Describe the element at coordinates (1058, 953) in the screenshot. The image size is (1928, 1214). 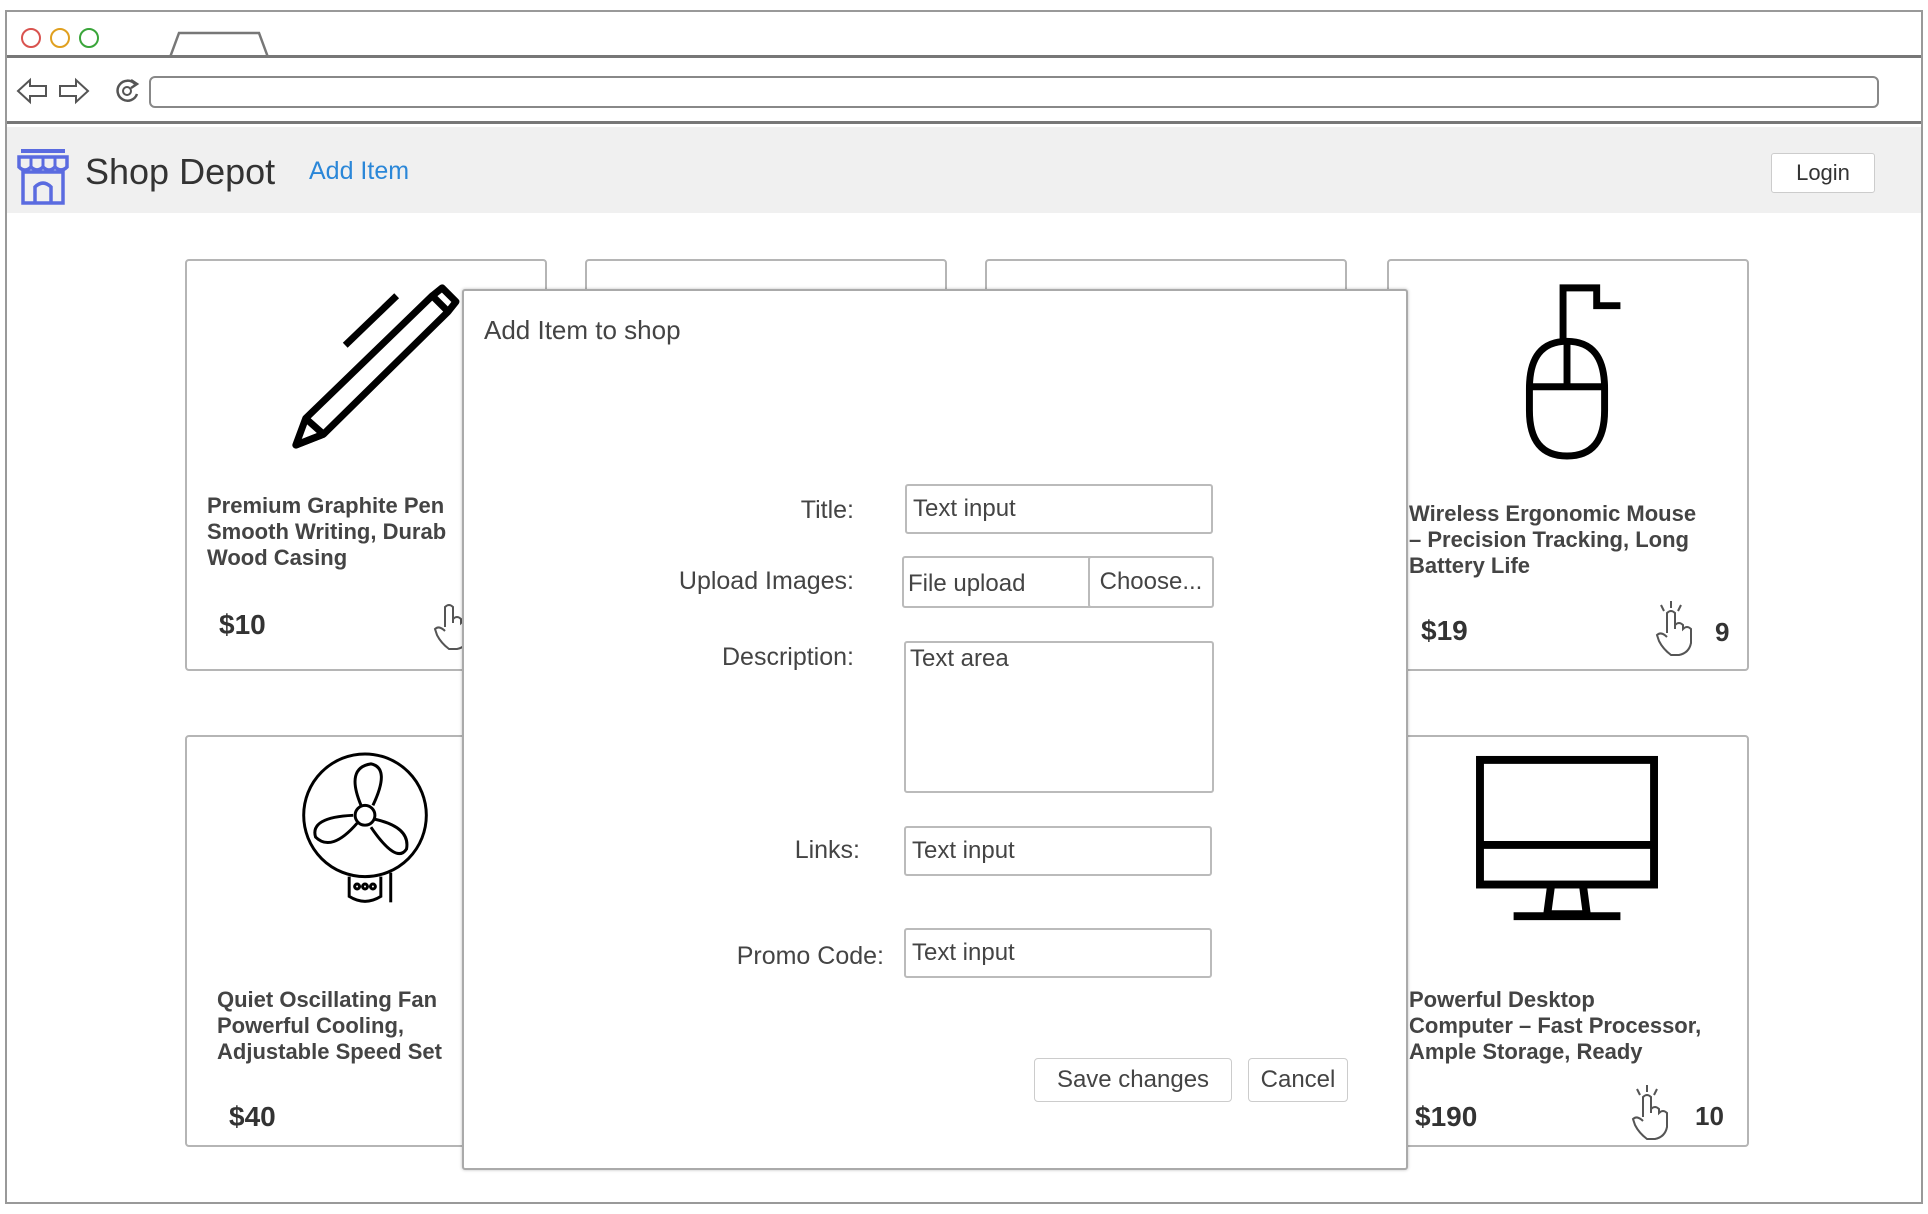
I see `promo-code-input` at that location.